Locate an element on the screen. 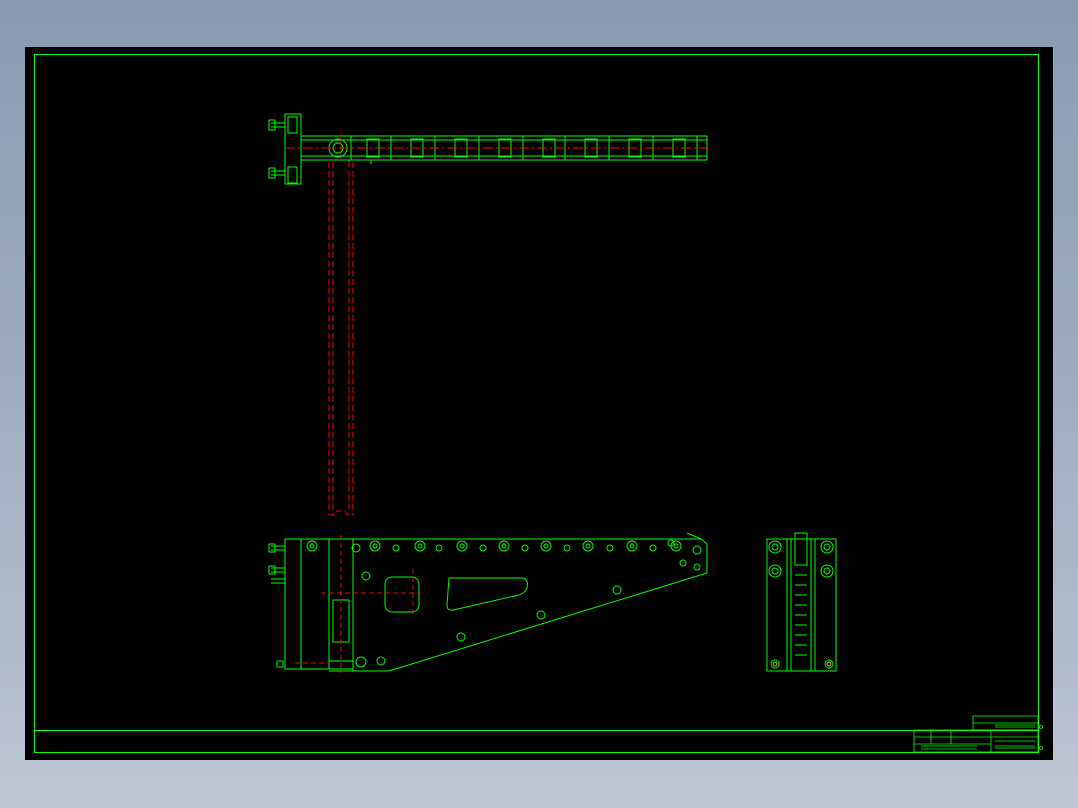 This screenshot has width=1078, height=808. front-hidden-lines is located at coordinates (358, 604).